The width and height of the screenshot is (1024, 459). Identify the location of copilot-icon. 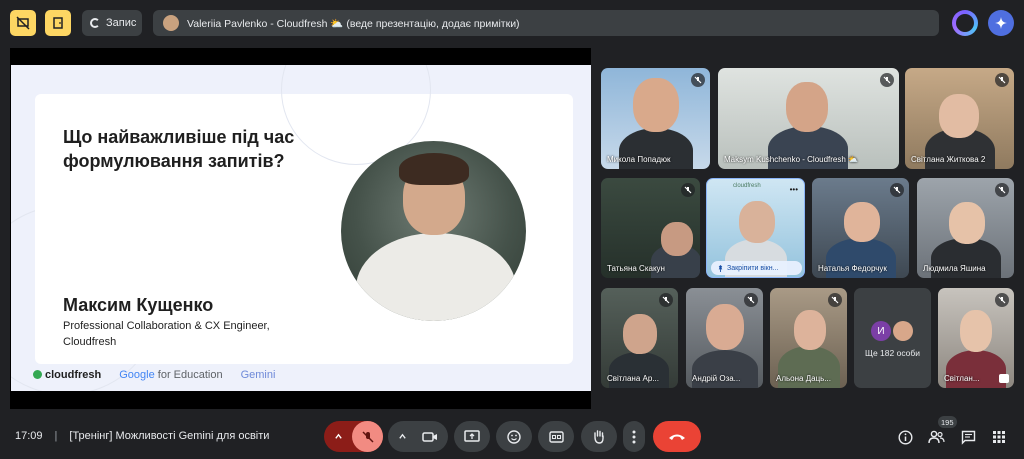
(965, 23).